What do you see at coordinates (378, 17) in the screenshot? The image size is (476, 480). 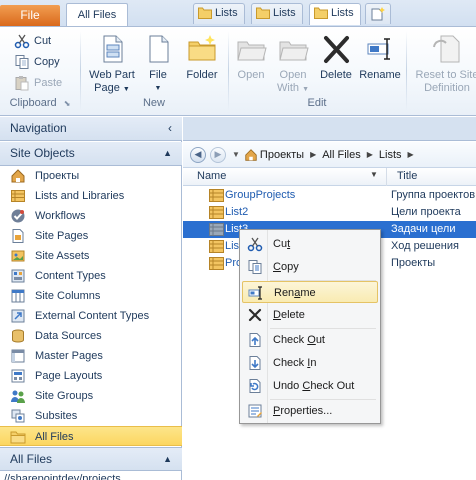 I see `new-tab-icon` at bounding box center [378, 17].